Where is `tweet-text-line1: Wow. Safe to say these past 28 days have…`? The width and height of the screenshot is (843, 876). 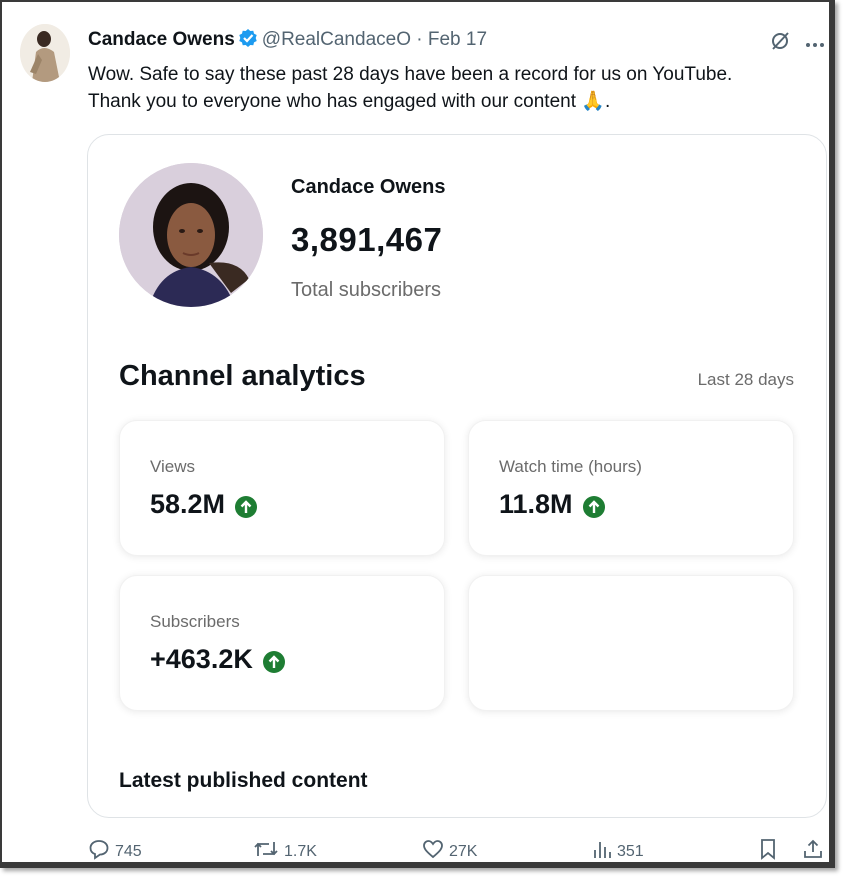 tweet-text-line1: Wow. Safe to say these past 28 days have… is located at coordinates (410, 74).